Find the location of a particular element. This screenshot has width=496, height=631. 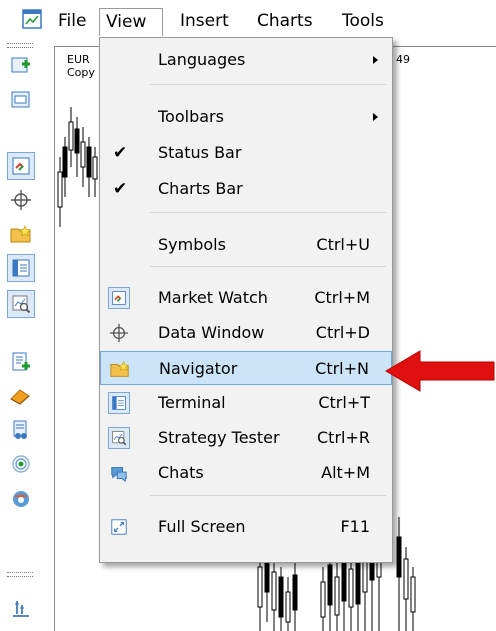

menu-item-data-window: Data Window Ctrl+D is located at coordinates (246, 333).